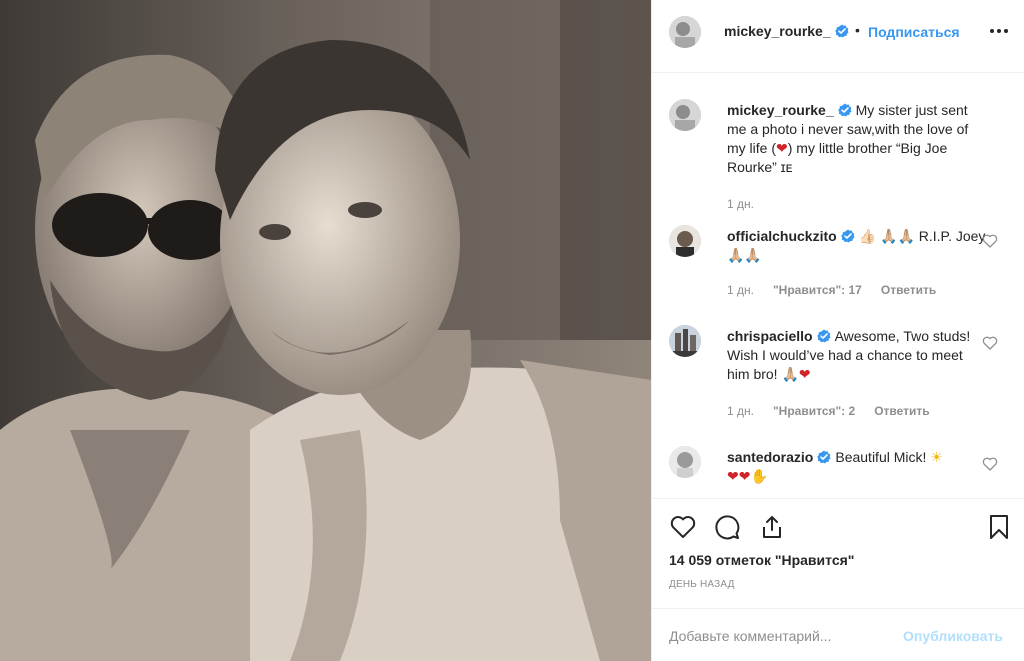 This screenshot has width=1024, height=661. What do you see at coordinates (936, 457) in the screenshot?
I see `sun-emoji: ☀` at bounding box center [936, 457].